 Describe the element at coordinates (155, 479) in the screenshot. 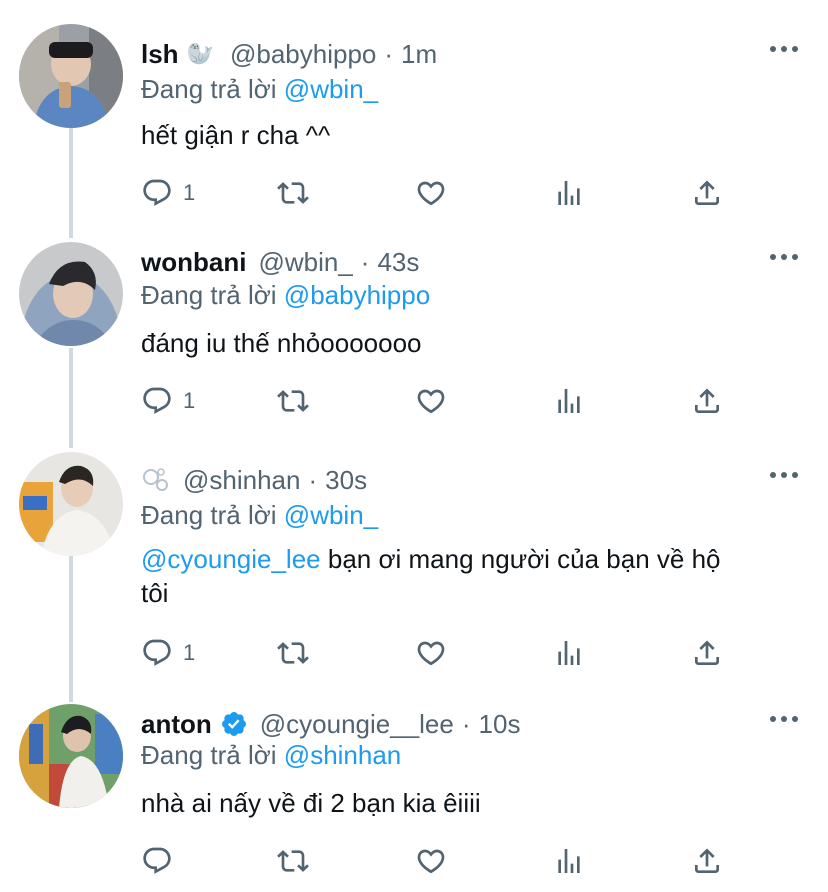

I see `bubbles-icon` at that location.